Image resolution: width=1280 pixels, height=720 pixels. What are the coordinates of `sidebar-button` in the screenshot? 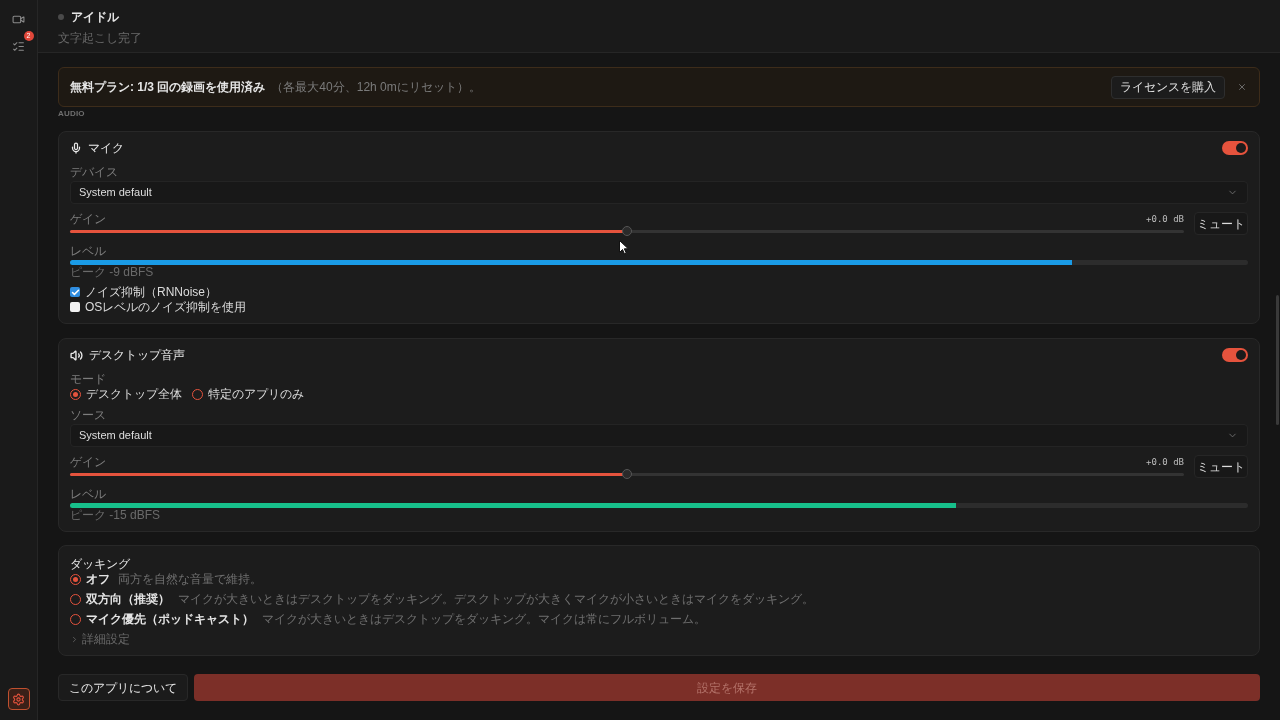 It's located at (18, 699).